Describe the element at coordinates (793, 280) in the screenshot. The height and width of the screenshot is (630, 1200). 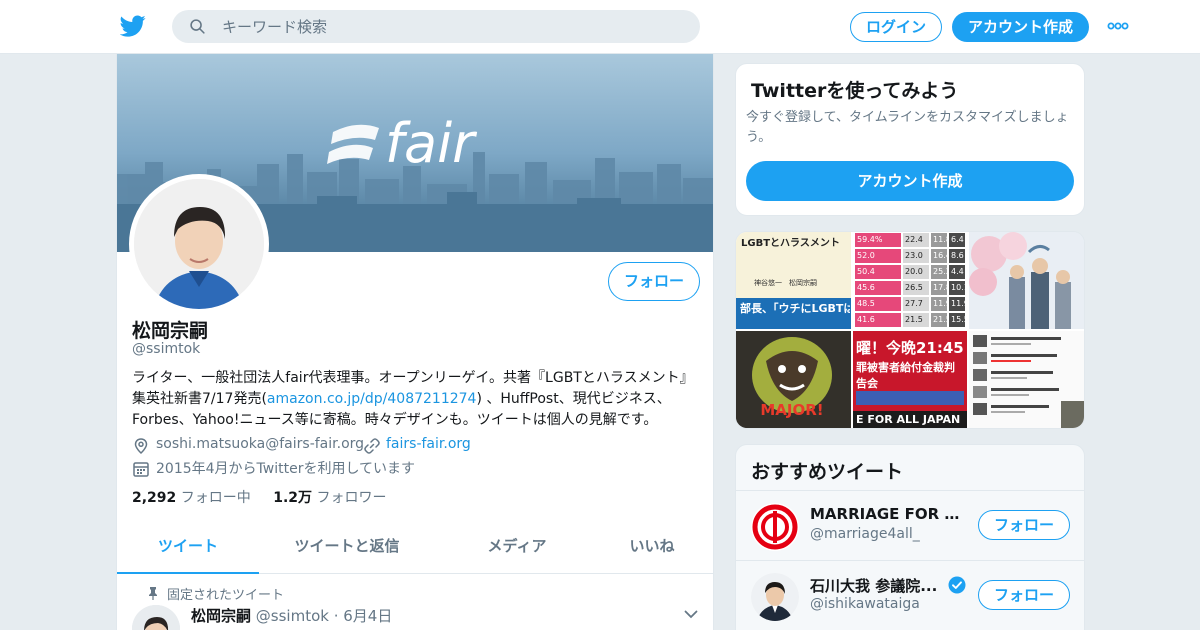
I see `media-thumb-book: LGBTとハラスメント 神谷悠一 松岡宗嗣 部長、「ウチにLGBTは` at that location.